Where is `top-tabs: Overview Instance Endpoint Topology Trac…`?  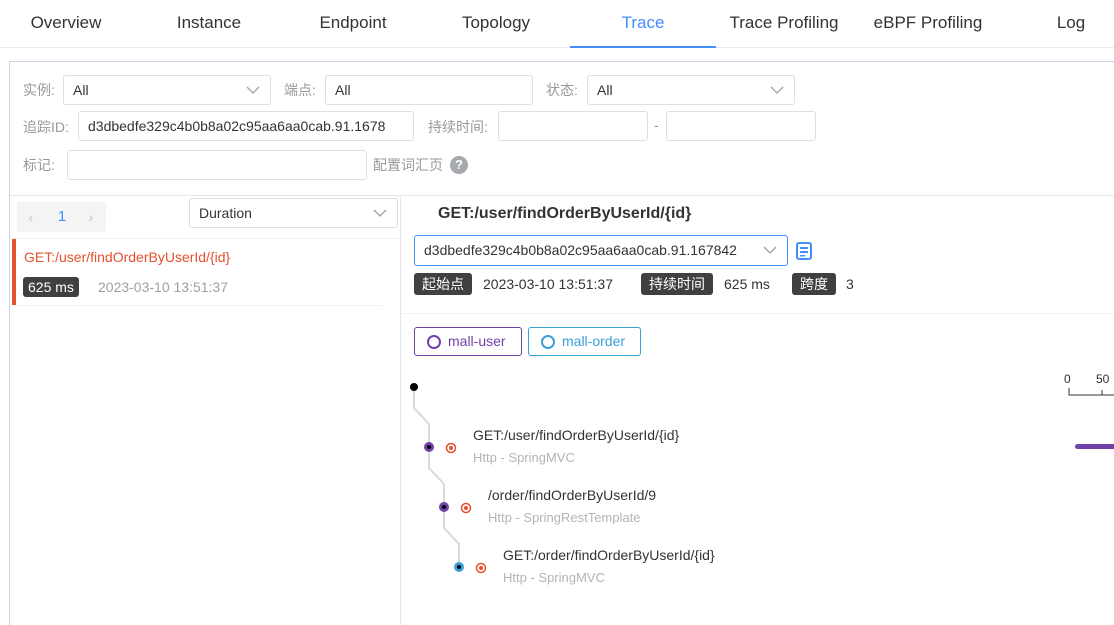
top-tabs: Overview Instance Endpoint Topology Trac… is located at coordinates (557, 24).